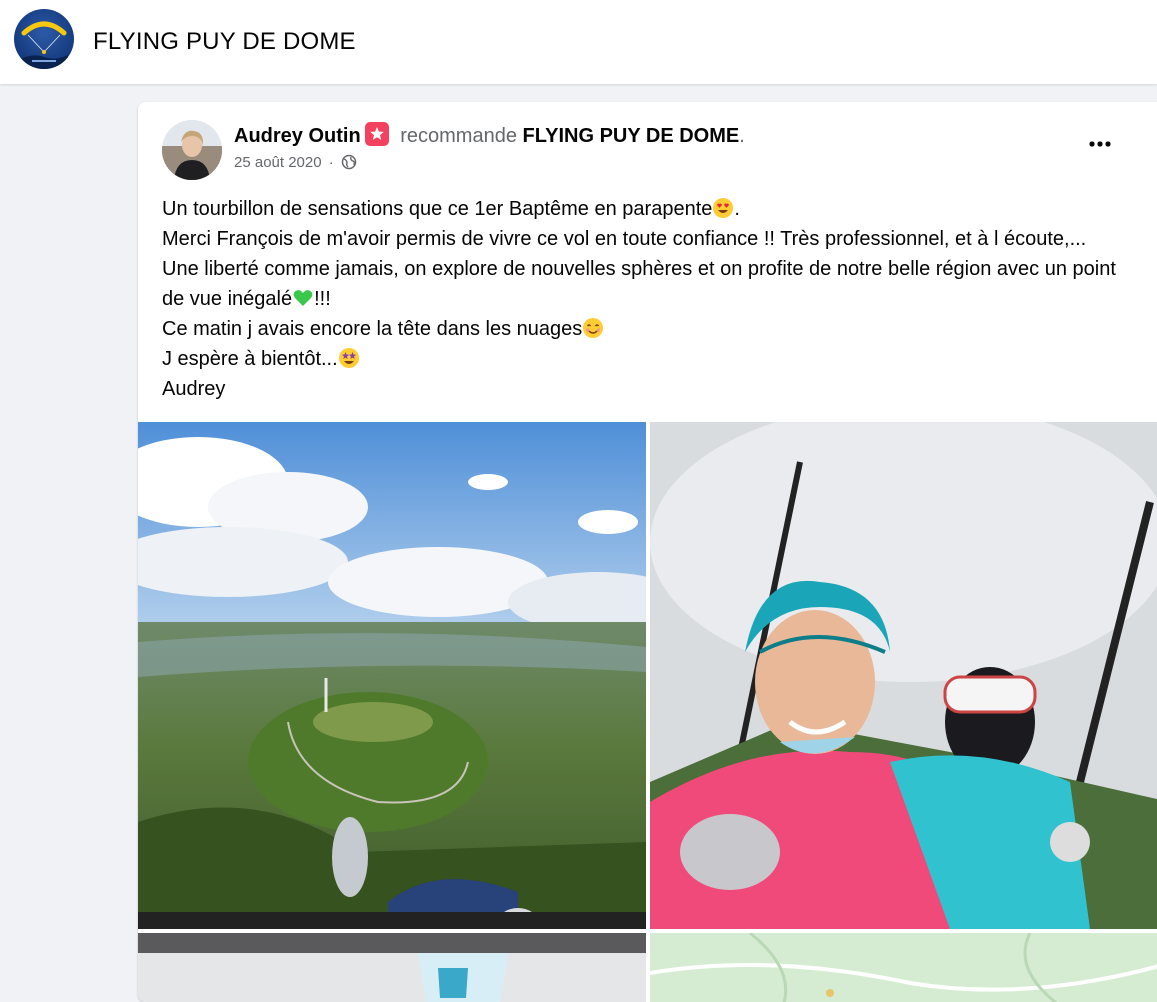 The width and height of the screenshot is (1157, 1002). What do you see at coordinates (723, 208) in the screenshot?
I see `heart-eyes-emoji` at bounding box center [723, 208].